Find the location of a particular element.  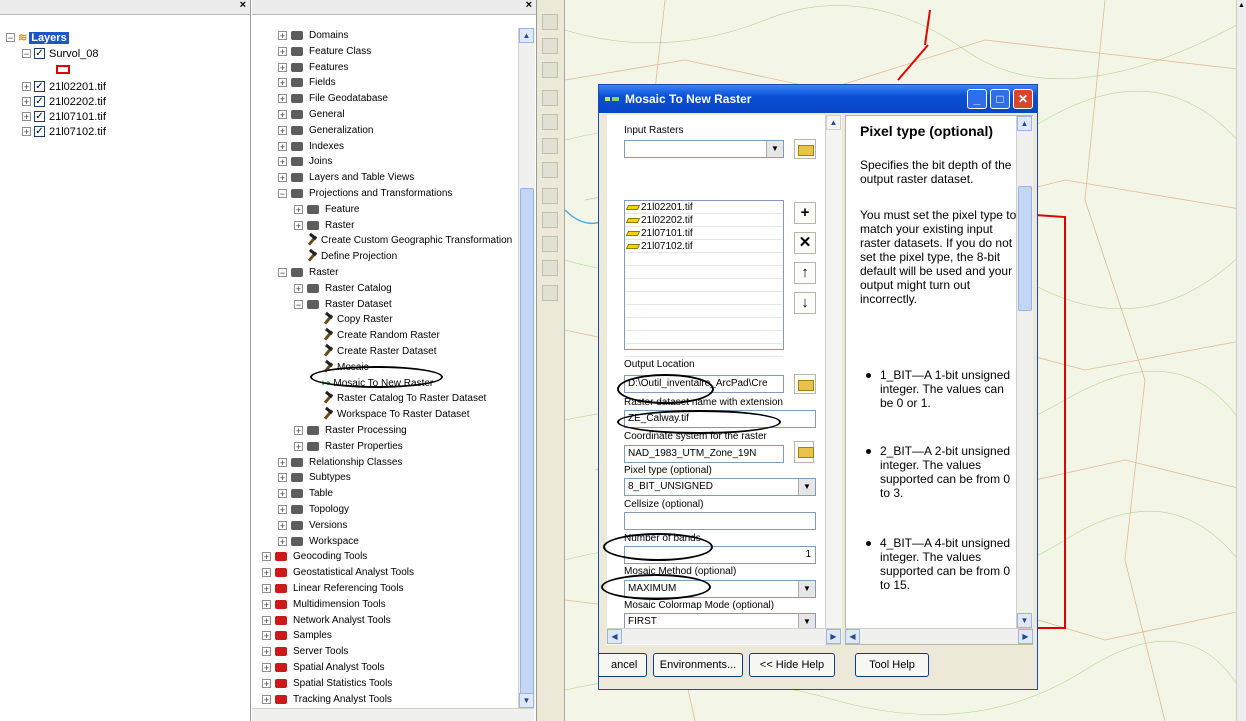

select-elements-icon is located at coordinates (550, 244).